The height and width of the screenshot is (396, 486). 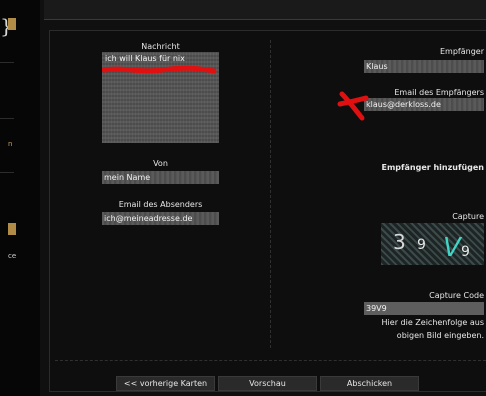 I want to click on submit-button: Abschicken, so click(x=369, y=383).